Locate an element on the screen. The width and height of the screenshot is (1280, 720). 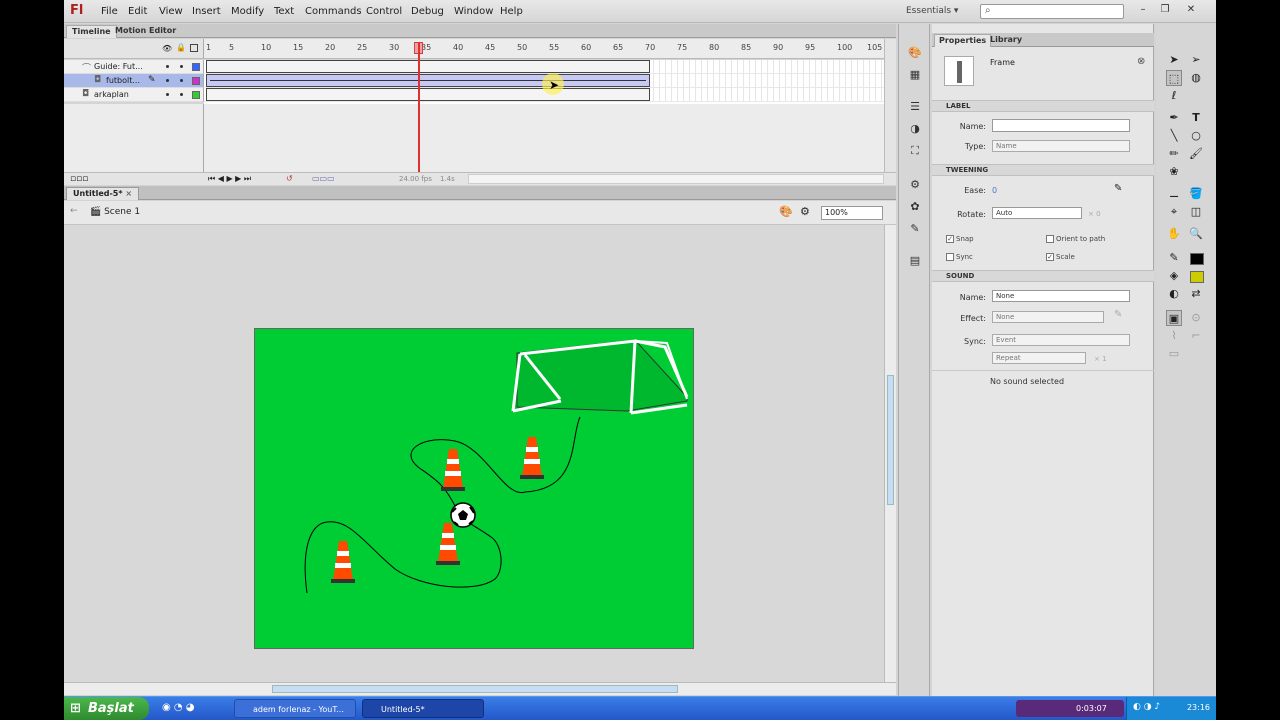
layer-futbol: ◘ futbolt... ✎ is located at coordinates (134, 81).